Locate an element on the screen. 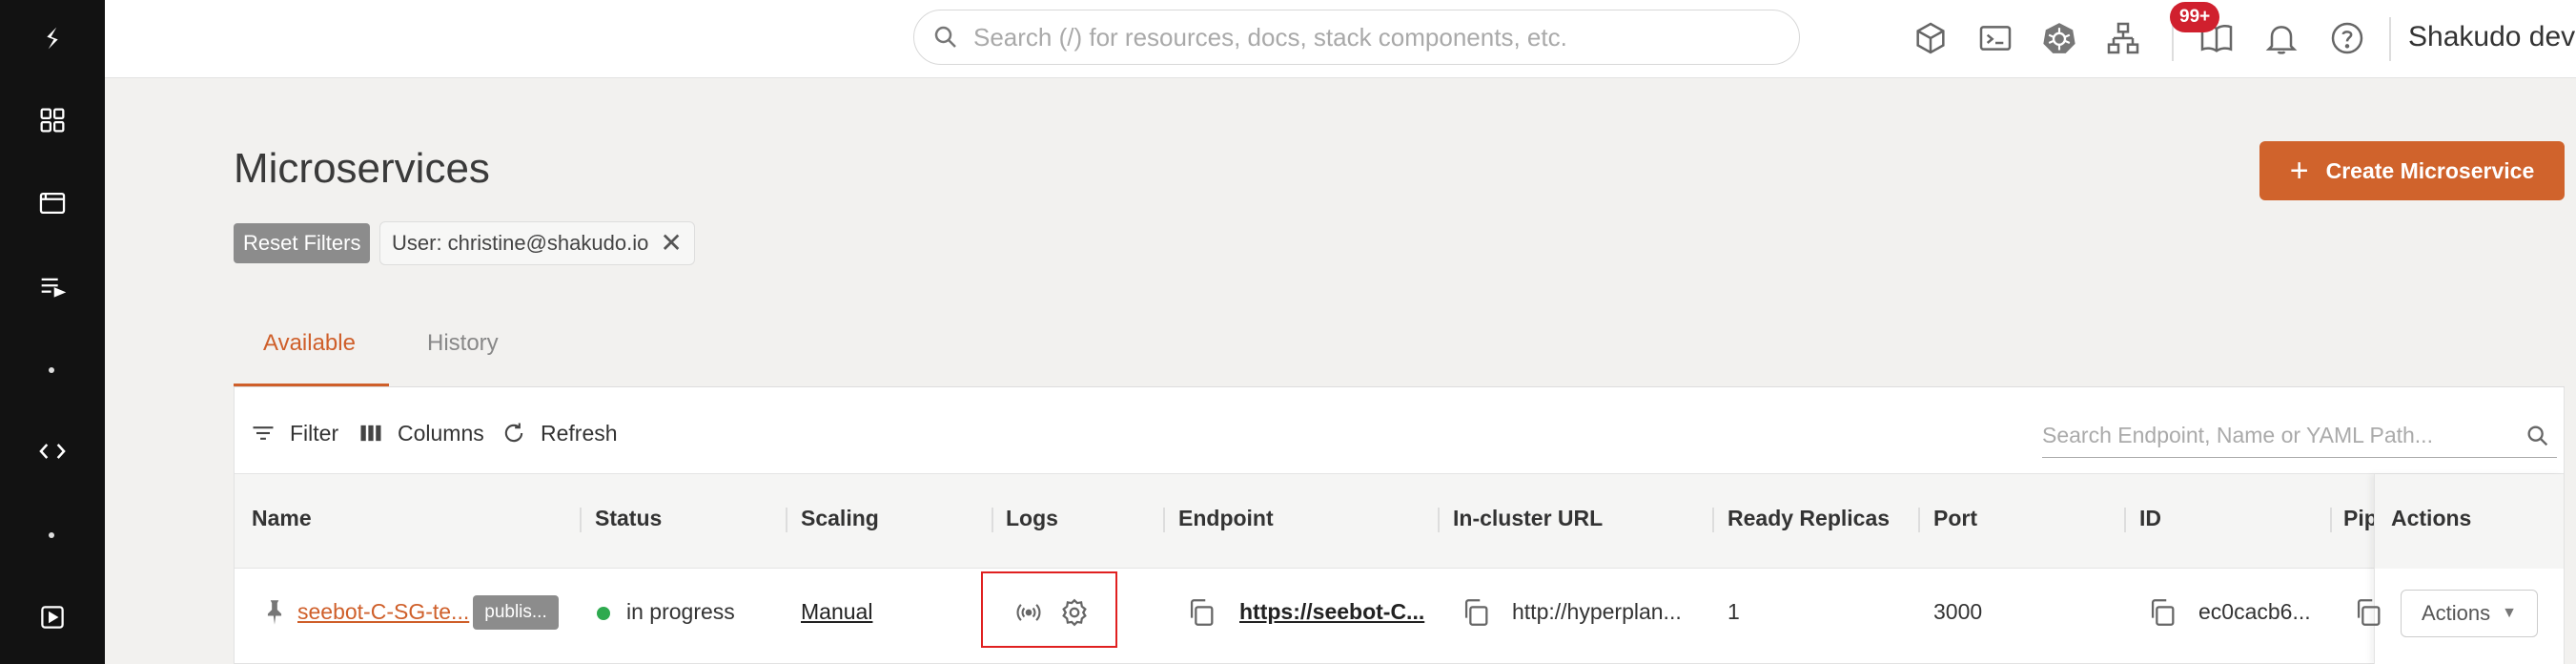  column-header-endpoint: Endpoint is located at coordinates (1226, 518).